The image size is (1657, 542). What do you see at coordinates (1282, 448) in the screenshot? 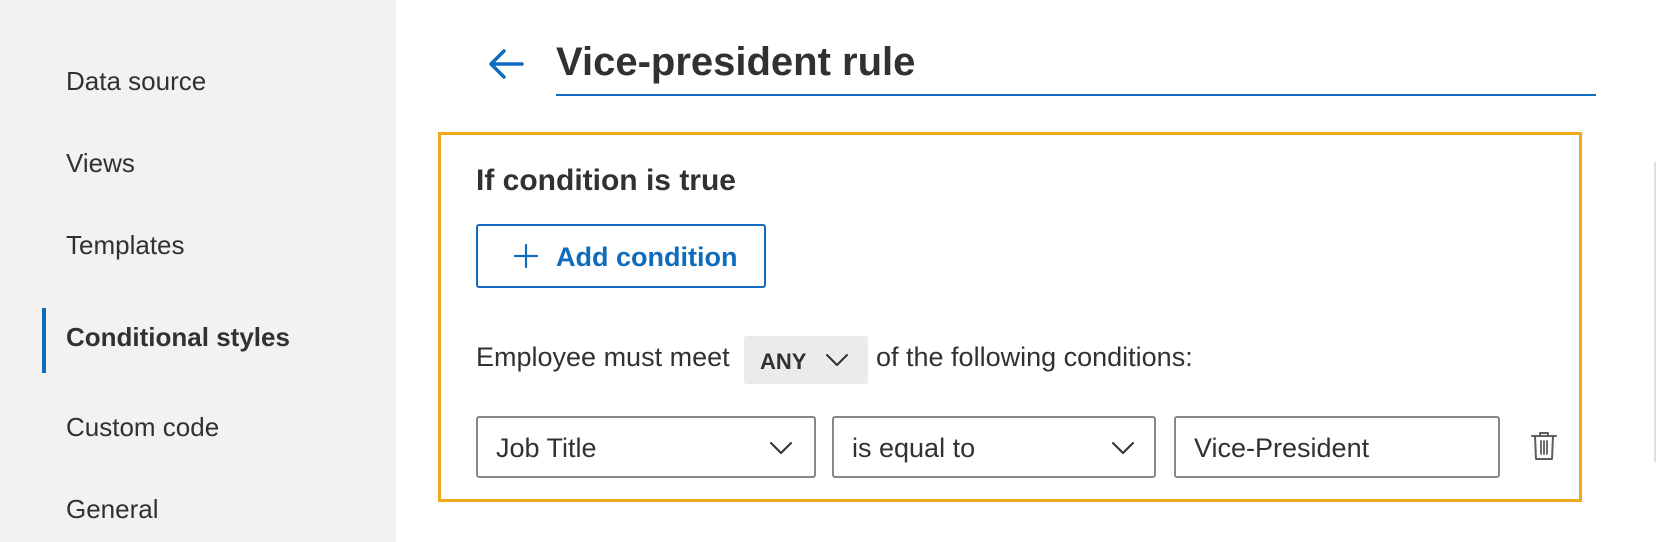
I see `condition-value-text: Vice-President` at bounding box center [1282, 448].